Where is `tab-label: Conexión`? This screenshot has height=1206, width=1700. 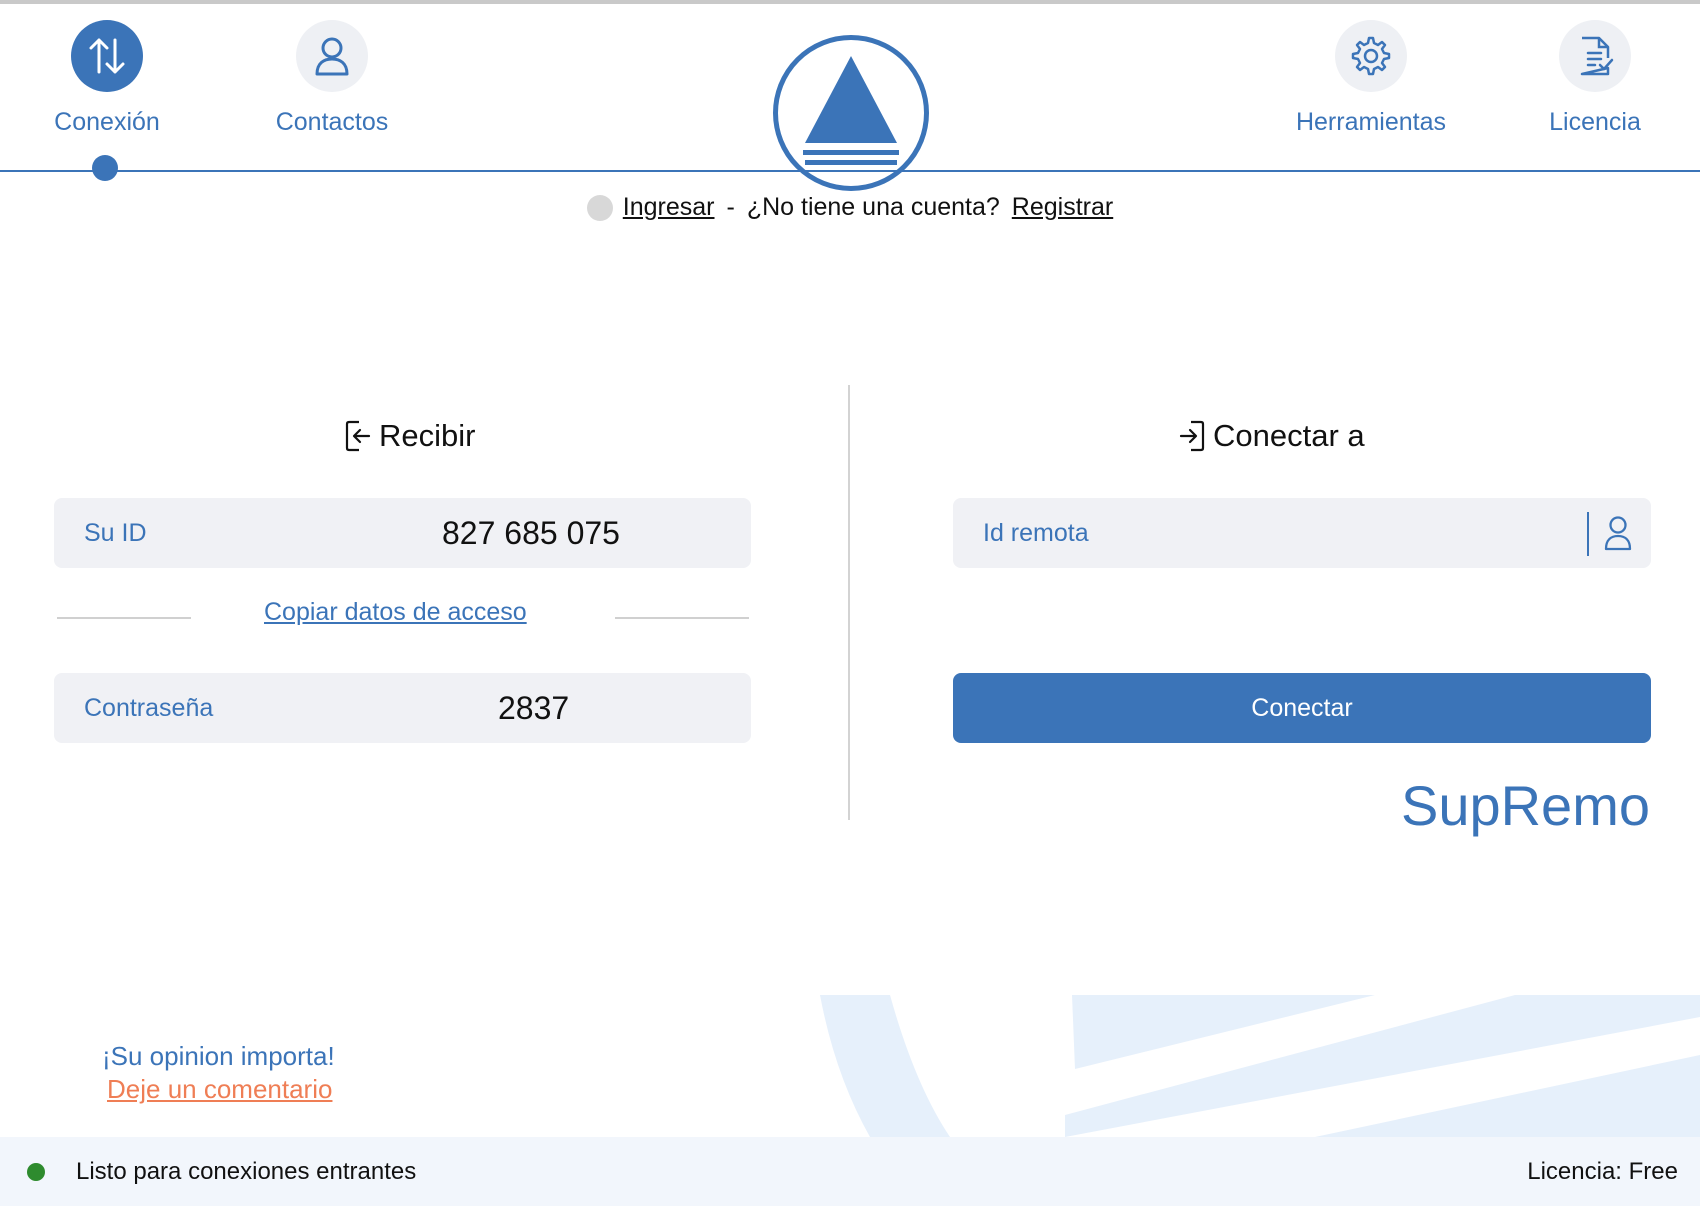
tab-label: Conexión is located at coordinates (107, 122).